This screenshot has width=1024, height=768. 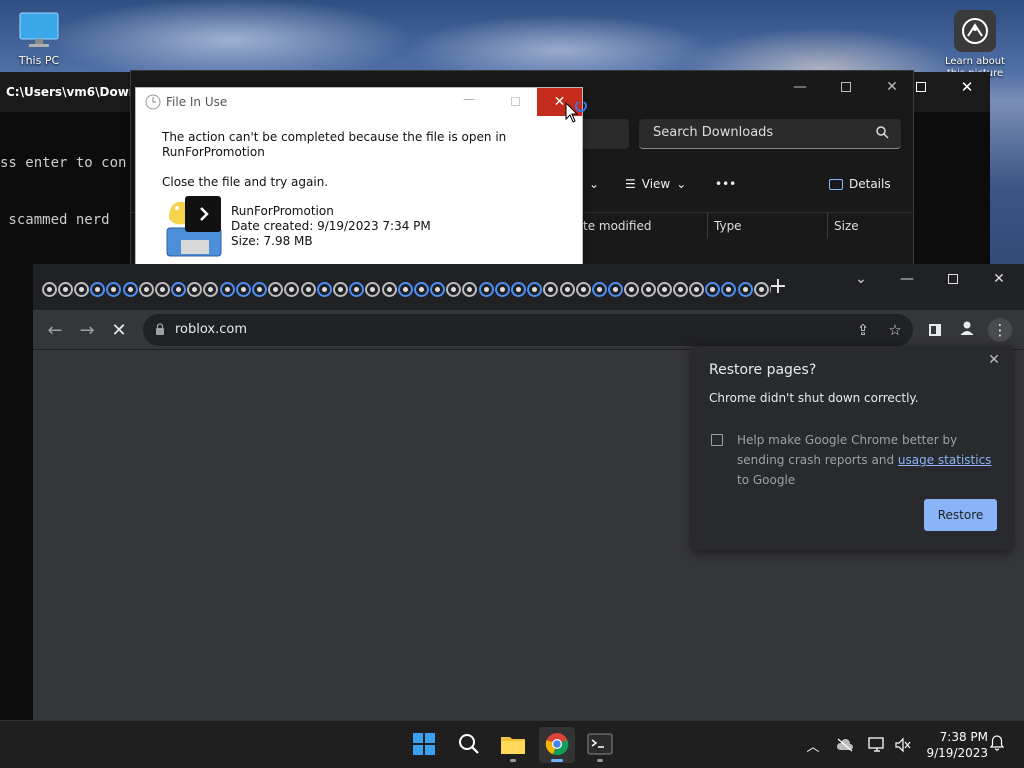 I want to click on forward-button: →, so click(x=87, y=330).